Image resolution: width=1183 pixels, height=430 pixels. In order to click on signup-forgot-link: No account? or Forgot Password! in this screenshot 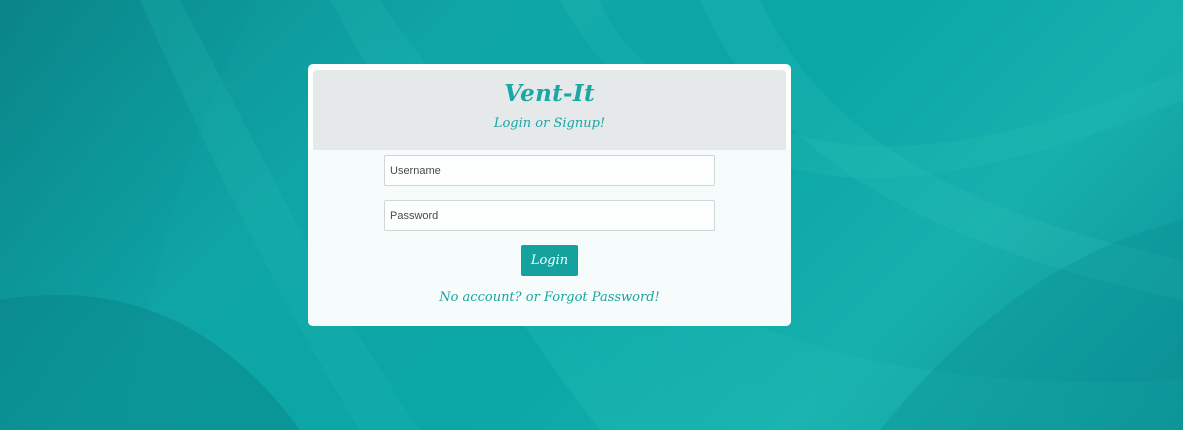, I will do `click(549, 297)`.